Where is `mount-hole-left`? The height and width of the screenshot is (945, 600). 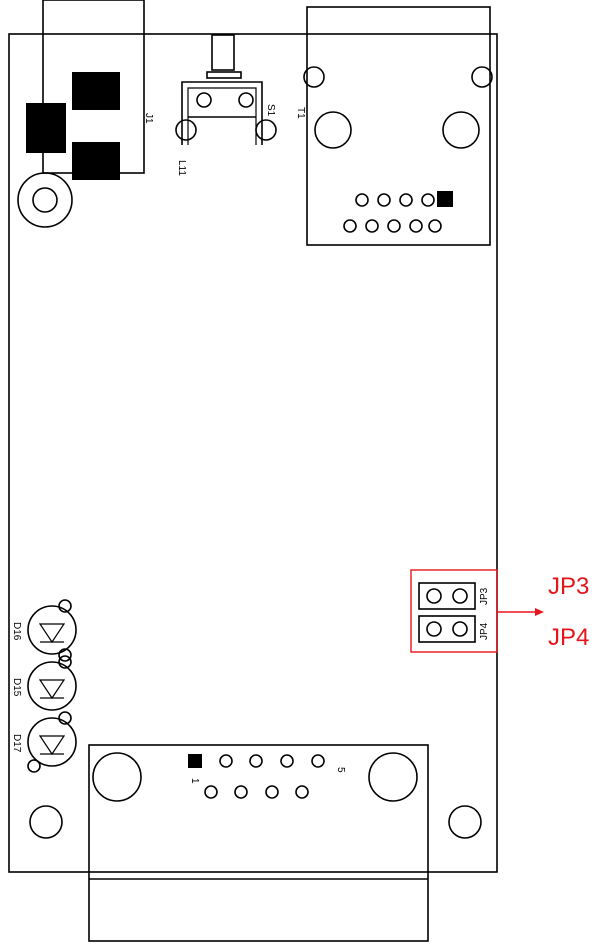 mount-hole-left is located at coordinates (46, 822).